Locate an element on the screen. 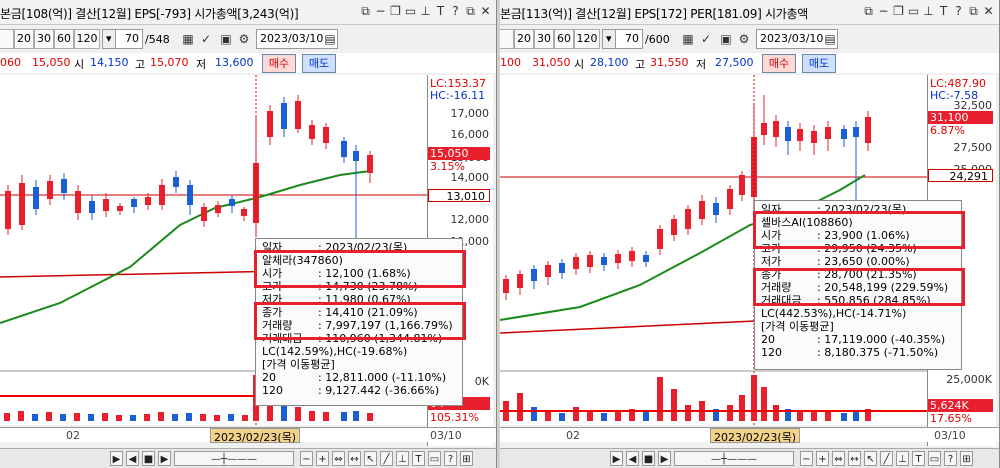  open-label: 시 is located at coordinates (579, 64).